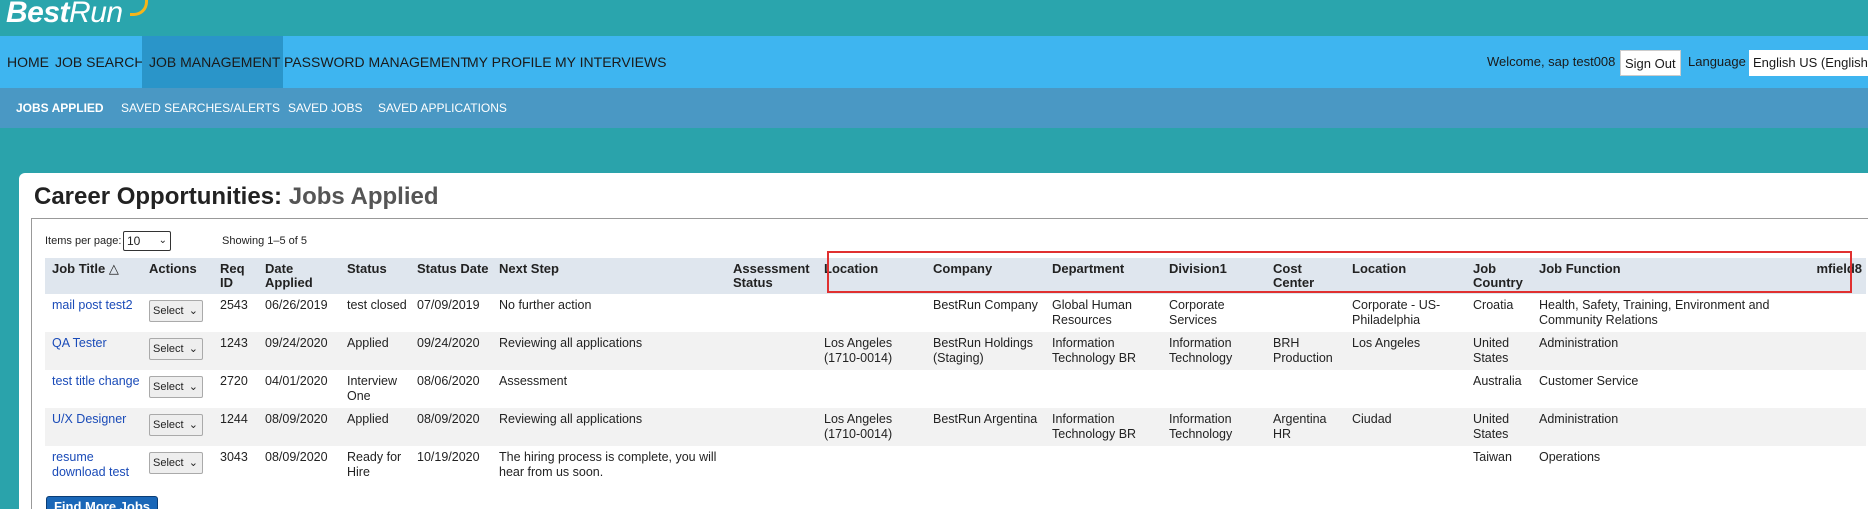 The image size is (1868, 509). Describe the element at coordinates (1570, 457) in the screenshot. I see `cell-function: Operations` at that location.